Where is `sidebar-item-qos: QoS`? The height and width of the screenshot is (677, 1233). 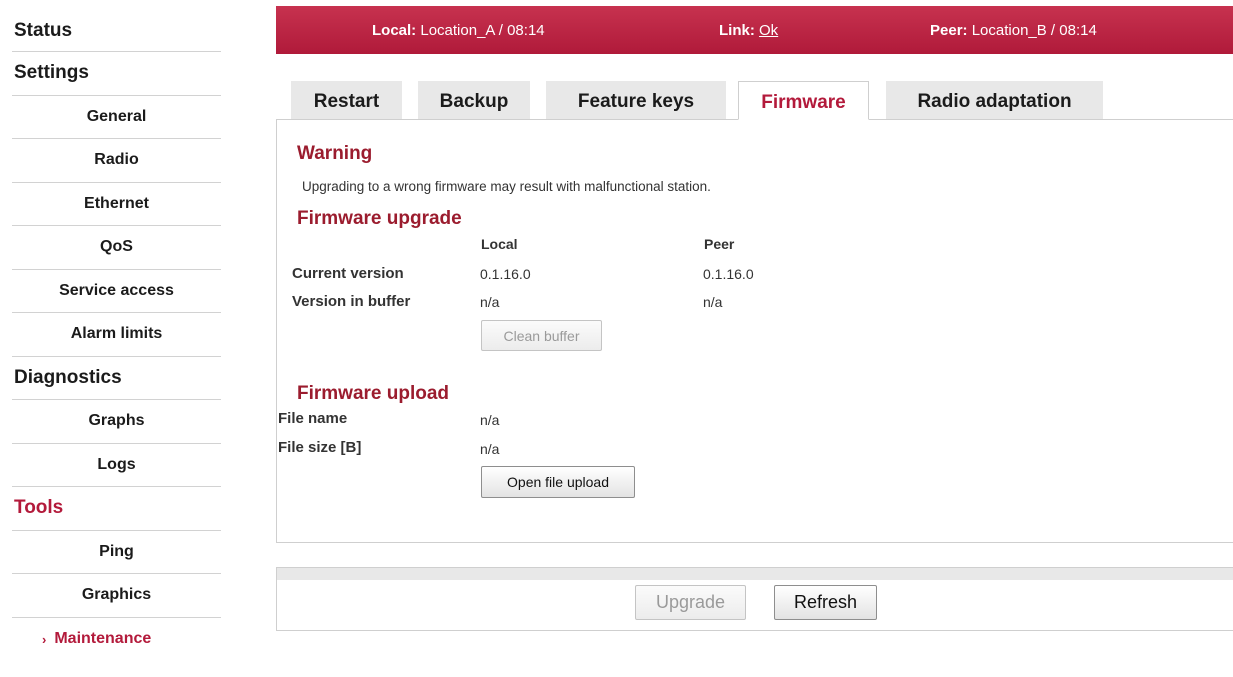
sidebar-item-qos: QoS is located at coordinates (116, 248).